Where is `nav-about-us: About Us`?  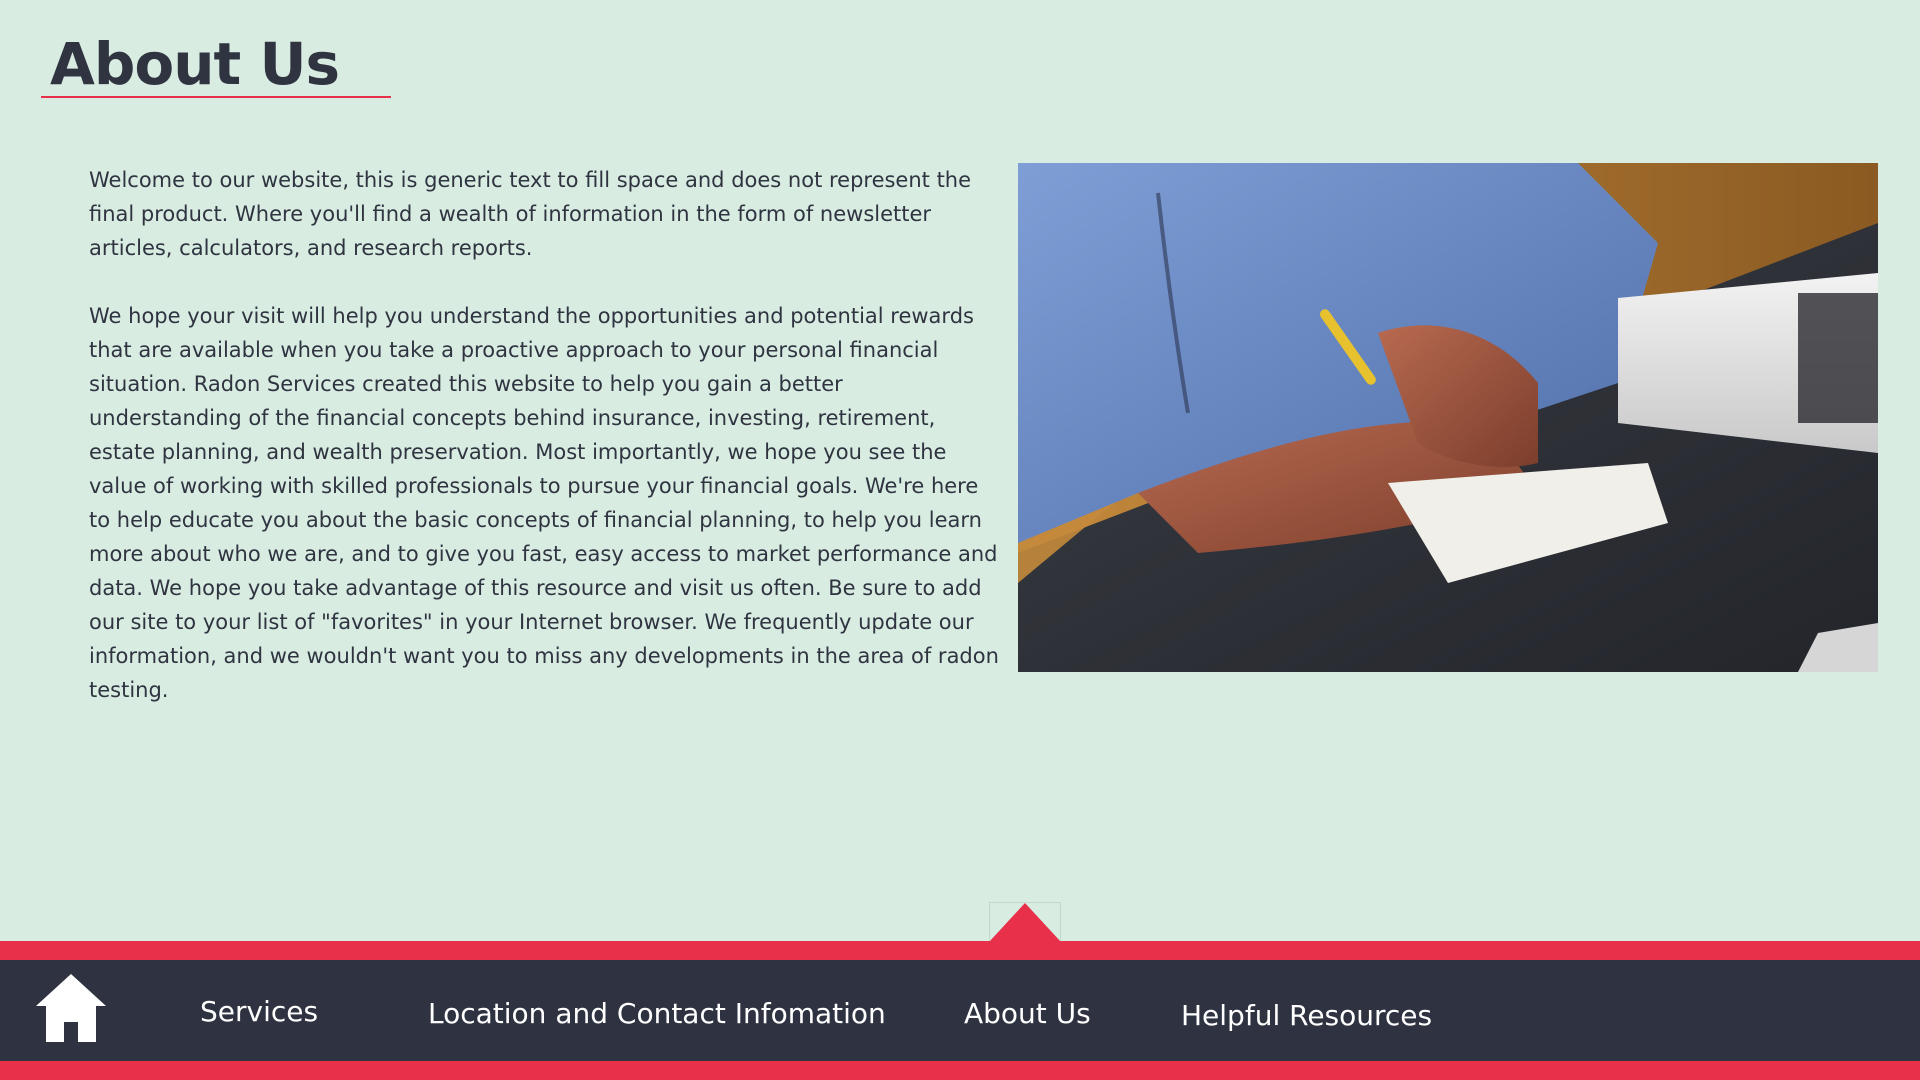
nav-about-us: About Us is located at coordinates (1027, 1014).